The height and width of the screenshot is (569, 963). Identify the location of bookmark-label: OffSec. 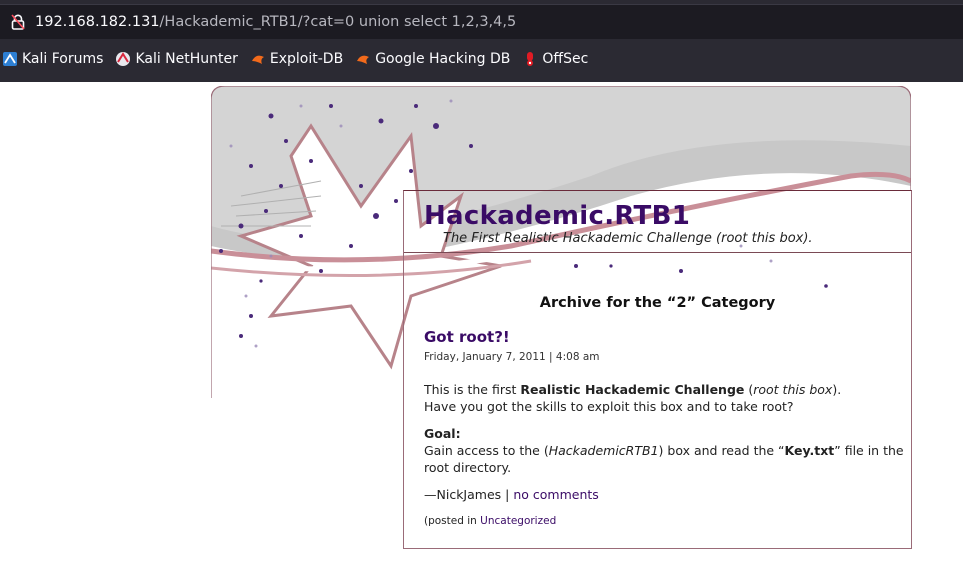
(565, 59).